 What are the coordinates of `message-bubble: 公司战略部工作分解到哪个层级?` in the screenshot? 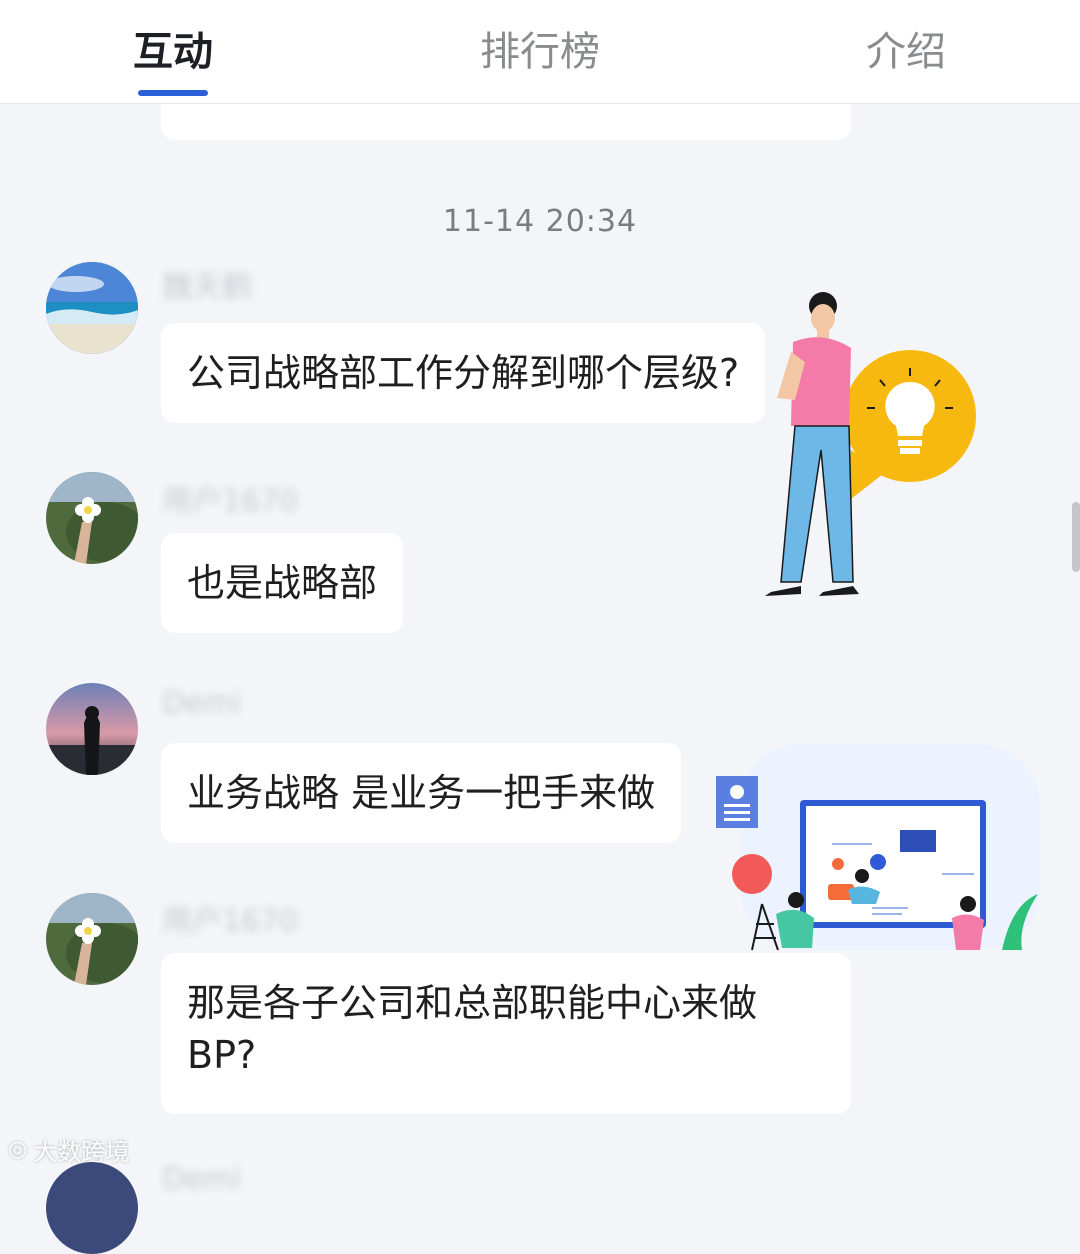 It's located at (463, 373).